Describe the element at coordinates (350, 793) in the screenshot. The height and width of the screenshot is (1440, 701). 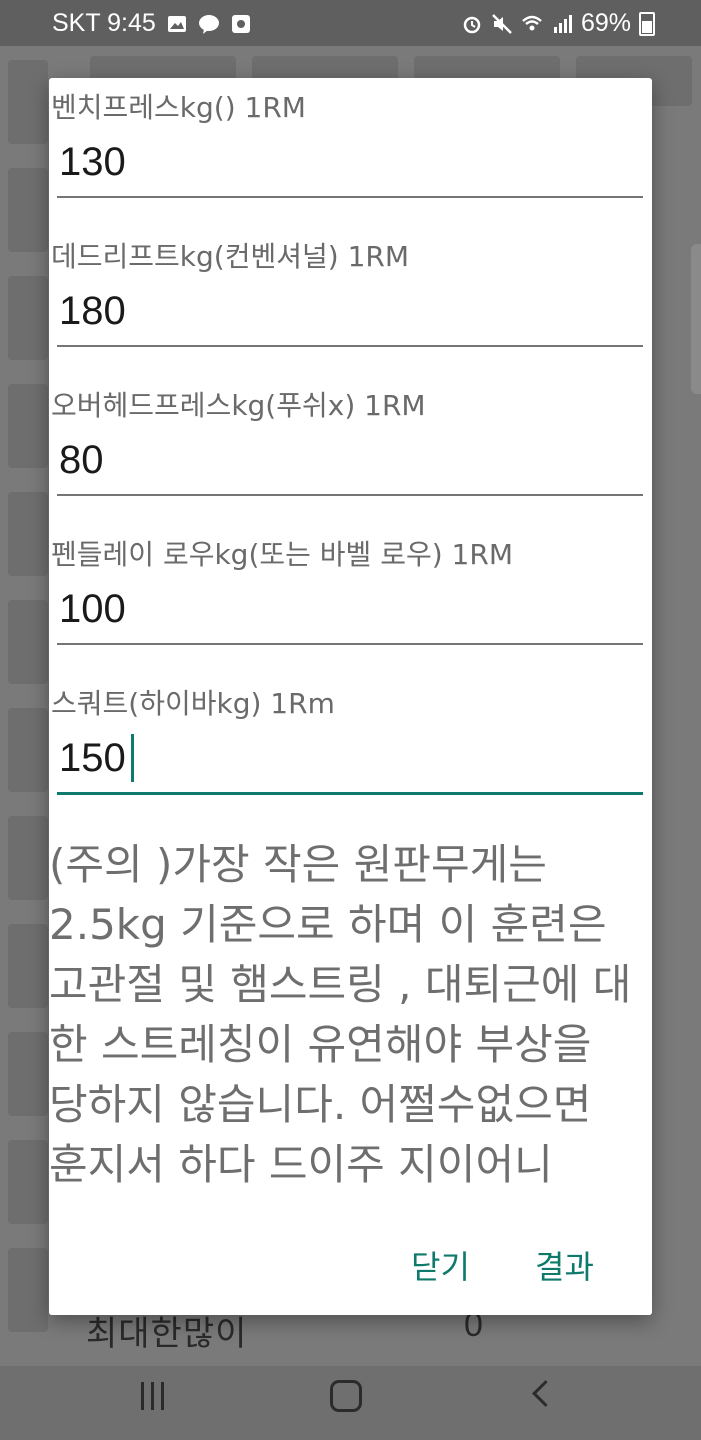
I see `input-underline-focused` at that location.